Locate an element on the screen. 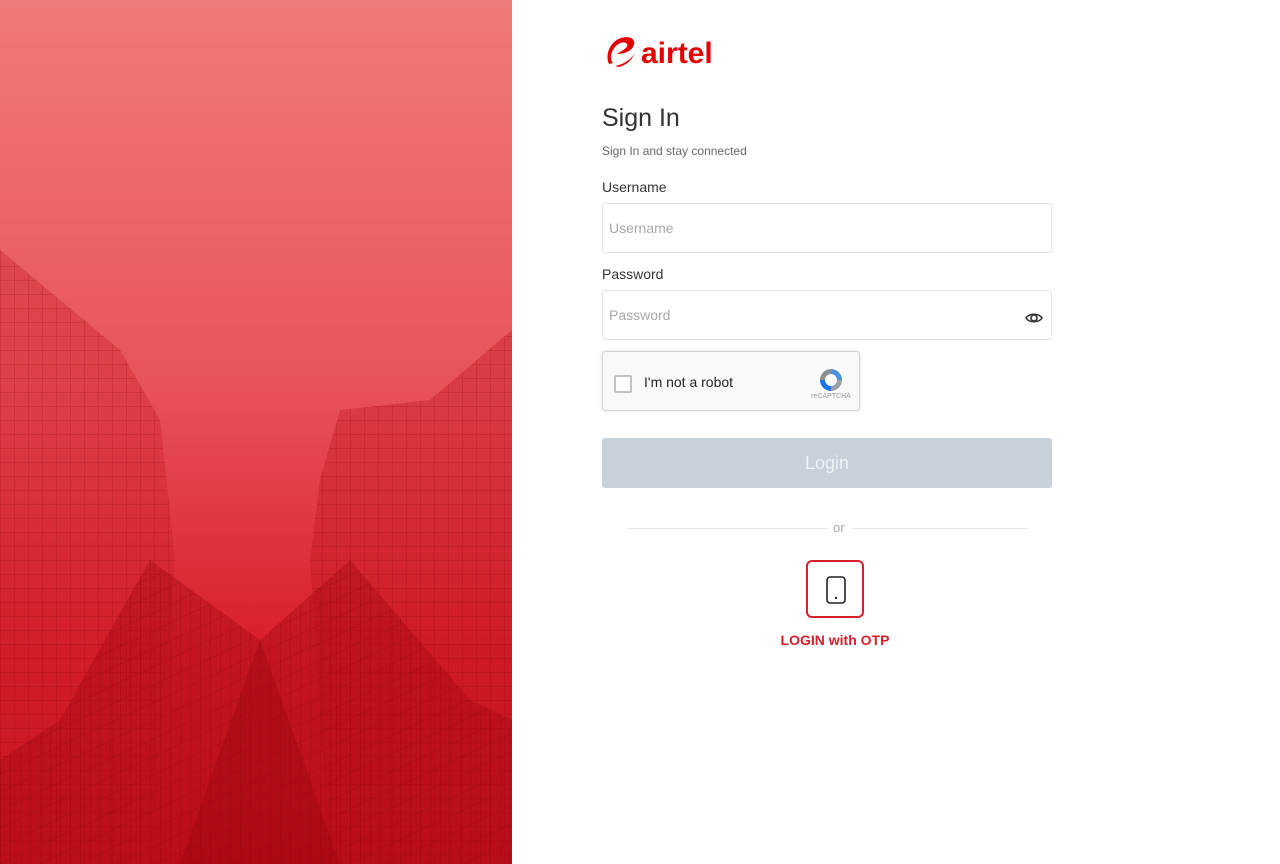  recaptcha-widget: I'm not a robot reCAPTCHA is located at coordinates (731, 381).